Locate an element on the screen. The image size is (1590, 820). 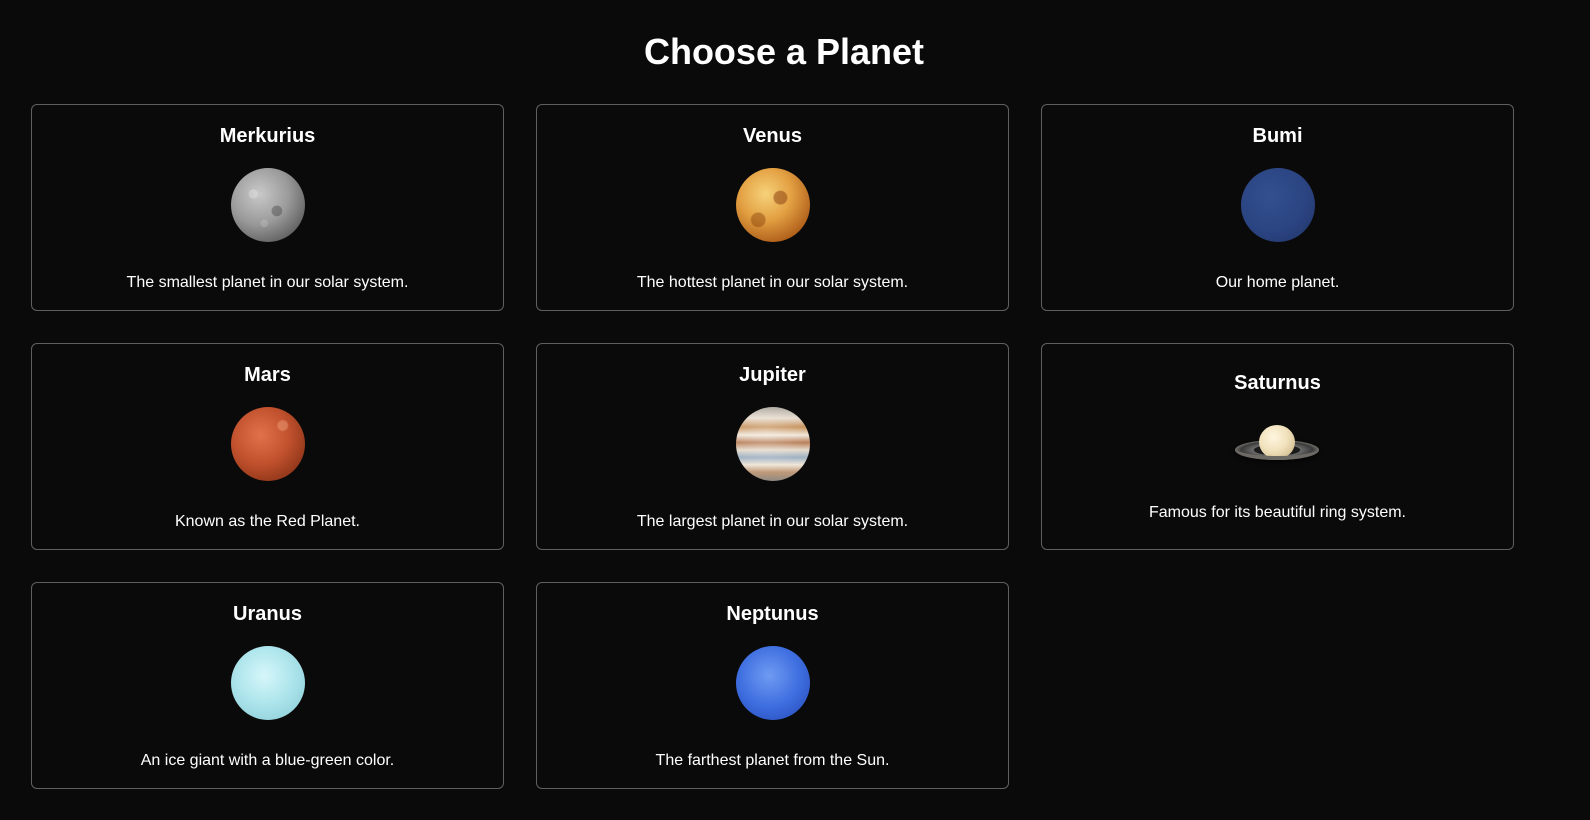
jupiter-image is located at coordinates (772, 444).